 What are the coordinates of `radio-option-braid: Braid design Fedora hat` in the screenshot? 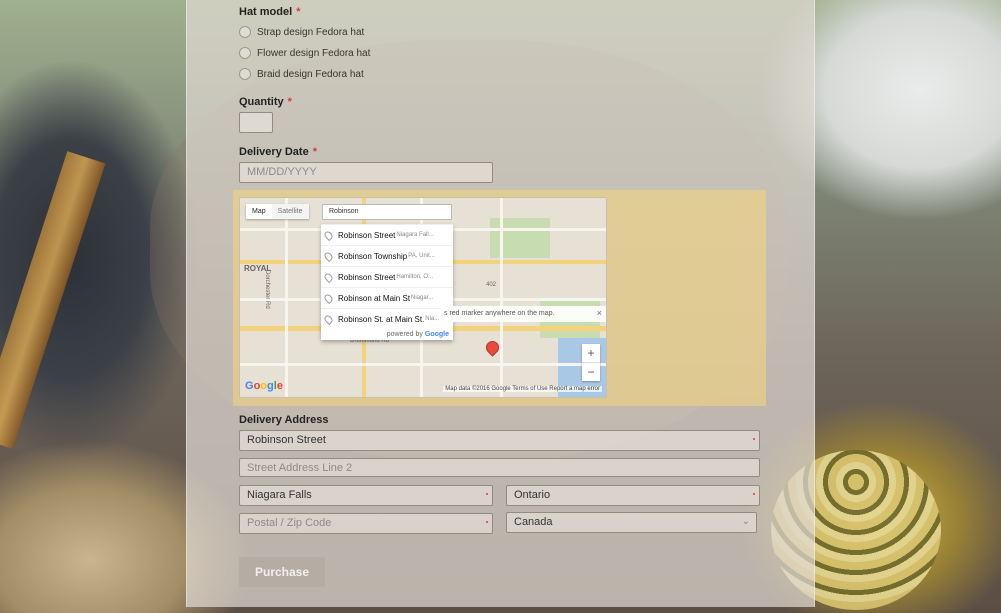 It's located at (301, 74).